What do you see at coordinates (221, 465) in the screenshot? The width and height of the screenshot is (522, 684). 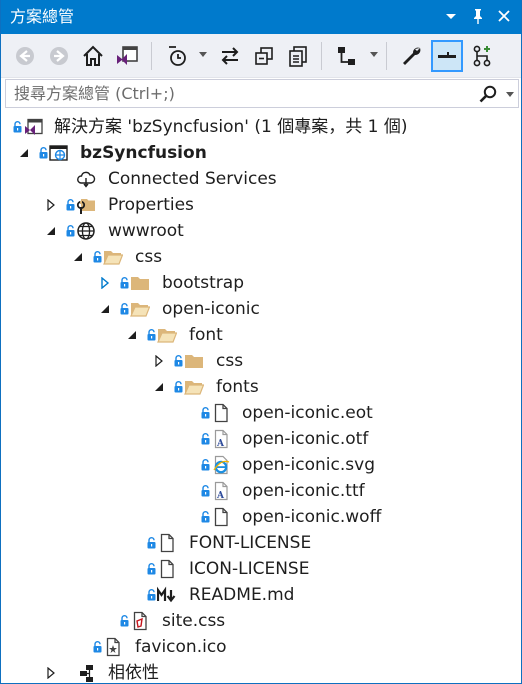 I see `browser-file-icon` at bounding box center [221, 465].